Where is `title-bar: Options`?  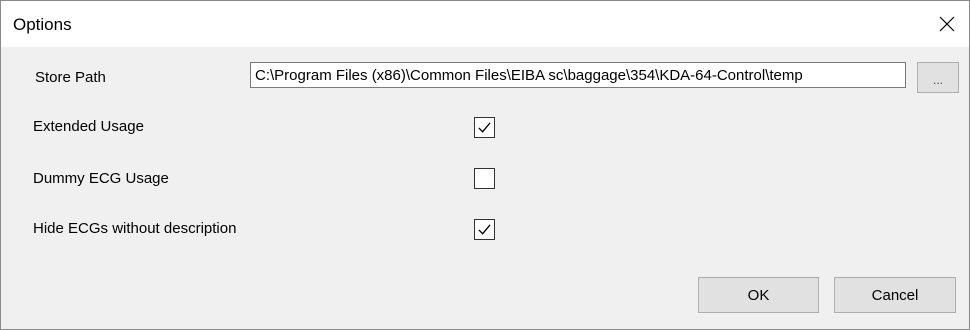
title-bar: Options is located at coordinates (485, 24).